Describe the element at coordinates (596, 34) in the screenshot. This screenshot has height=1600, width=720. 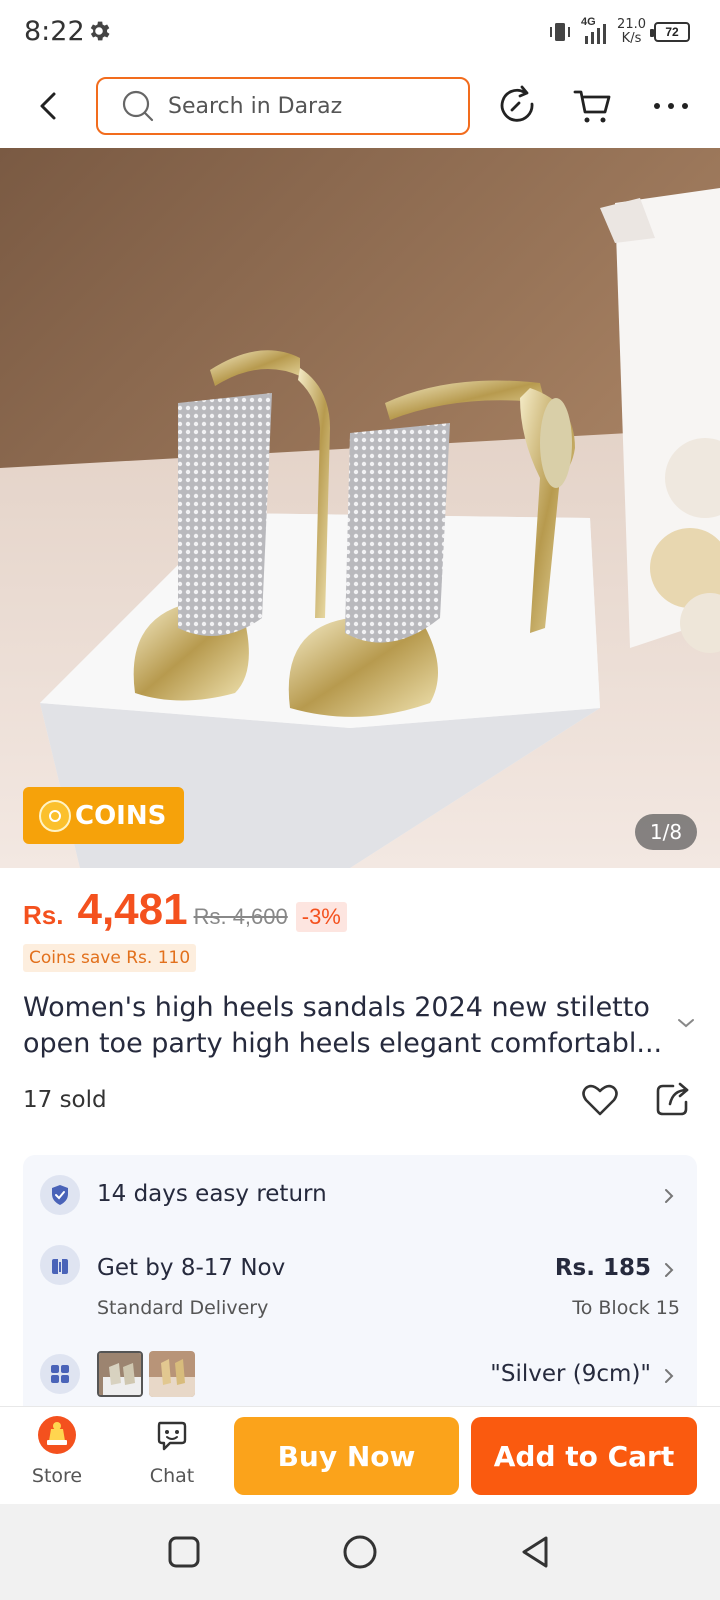
I see `signal-icon` at that location.